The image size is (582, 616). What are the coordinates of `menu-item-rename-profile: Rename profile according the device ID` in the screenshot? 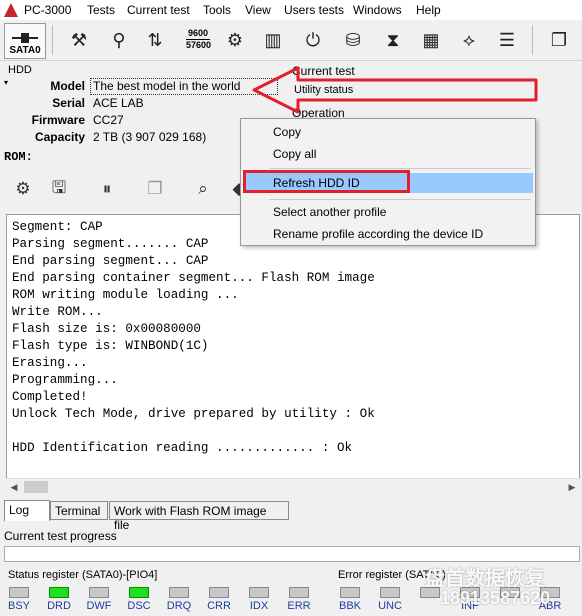 It's located at (378, 234).